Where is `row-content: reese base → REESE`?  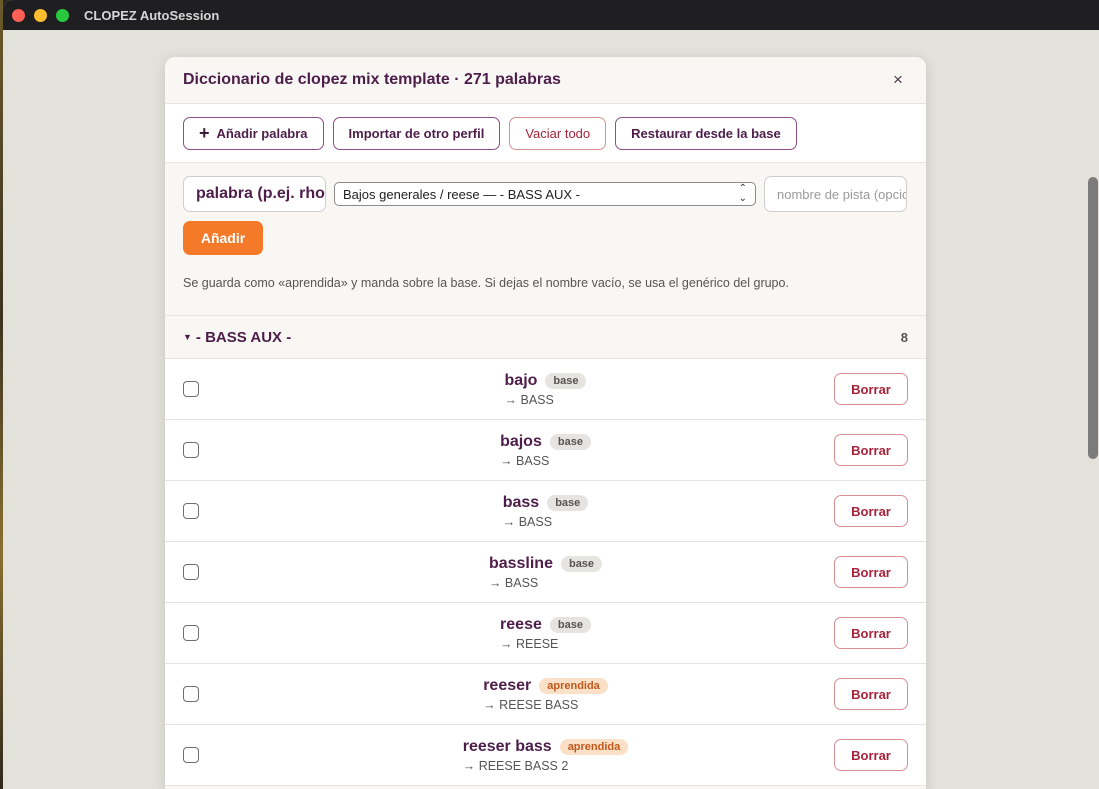
row-content: reese base → REESE is located at coordinates (545, 633).